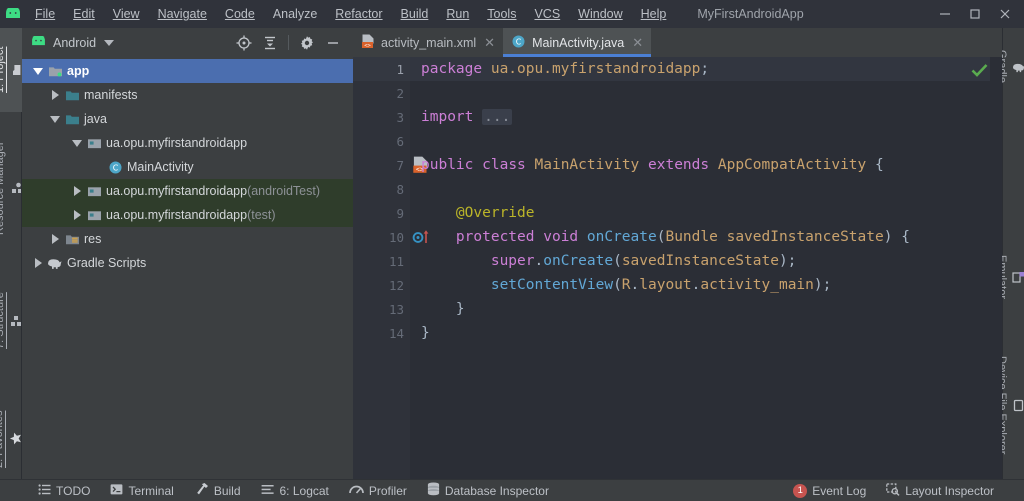  I want to click on code-token: R, so click(626, 285).